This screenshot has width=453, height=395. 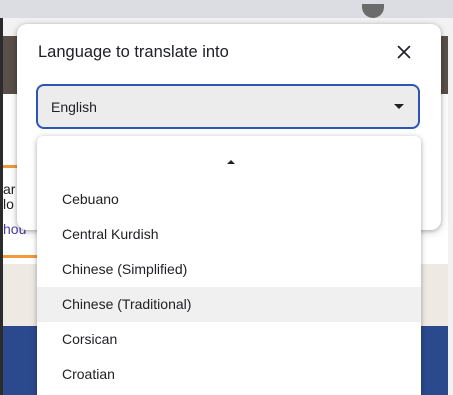 What do you see at coordinates (399, 106) in the screenshot?
I see `caret-down-icon` at bounding box center [399, 106].